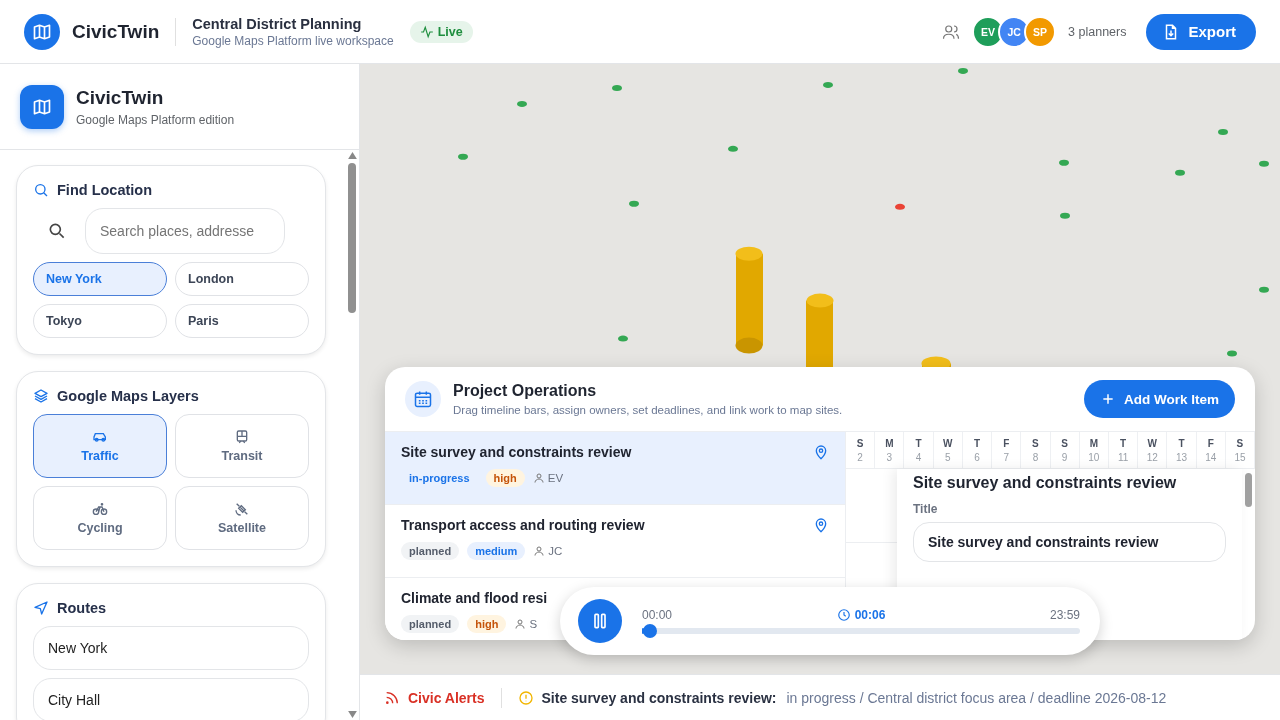  Describe the element at coordinates (1201, 31) in the screenshot. I see `export-button: Export` at that location.